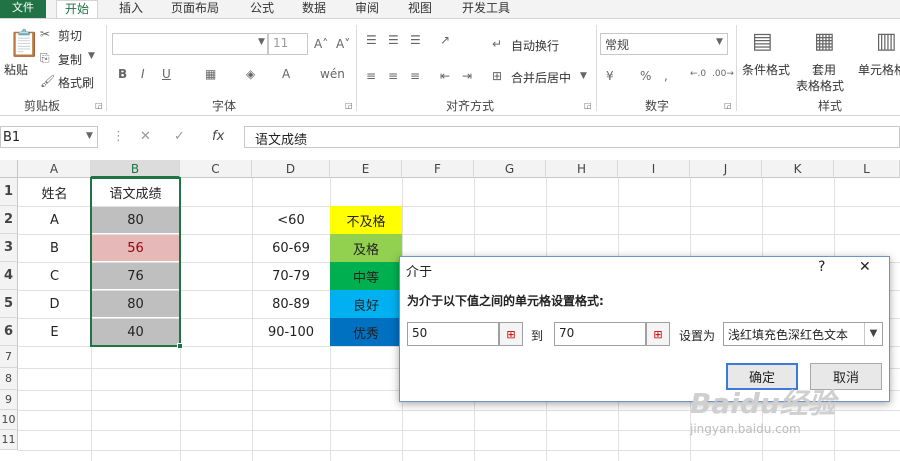  What do you see at coordinates (166, 74) in the screenshot?
I see `underline-icon: U` at bounding box center [166, 74].